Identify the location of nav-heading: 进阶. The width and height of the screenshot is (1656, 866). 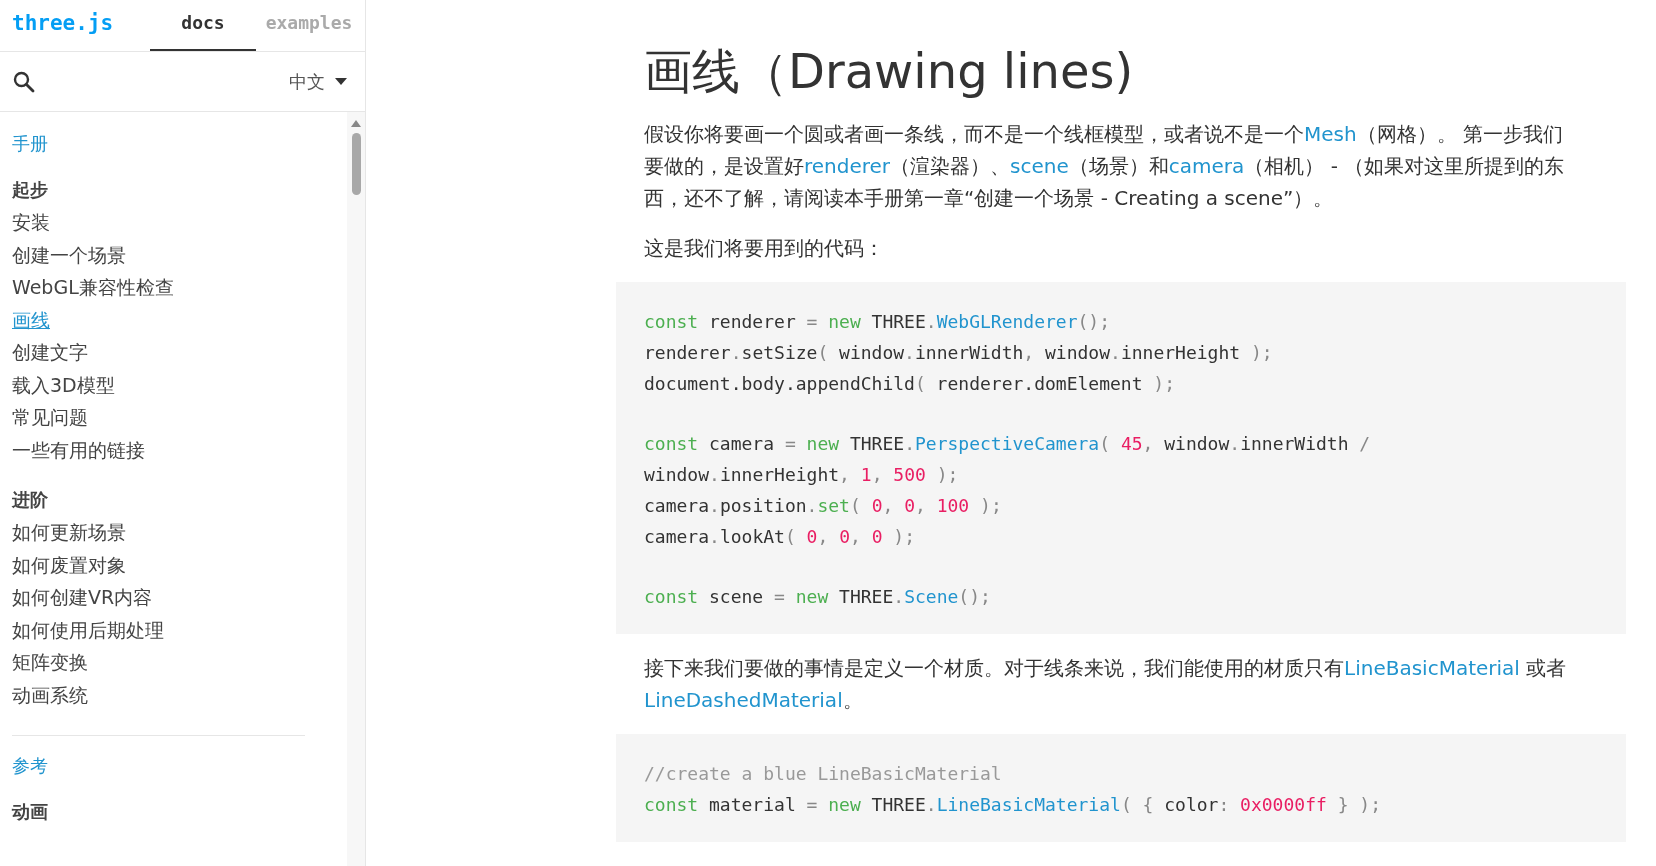
(30, 500).